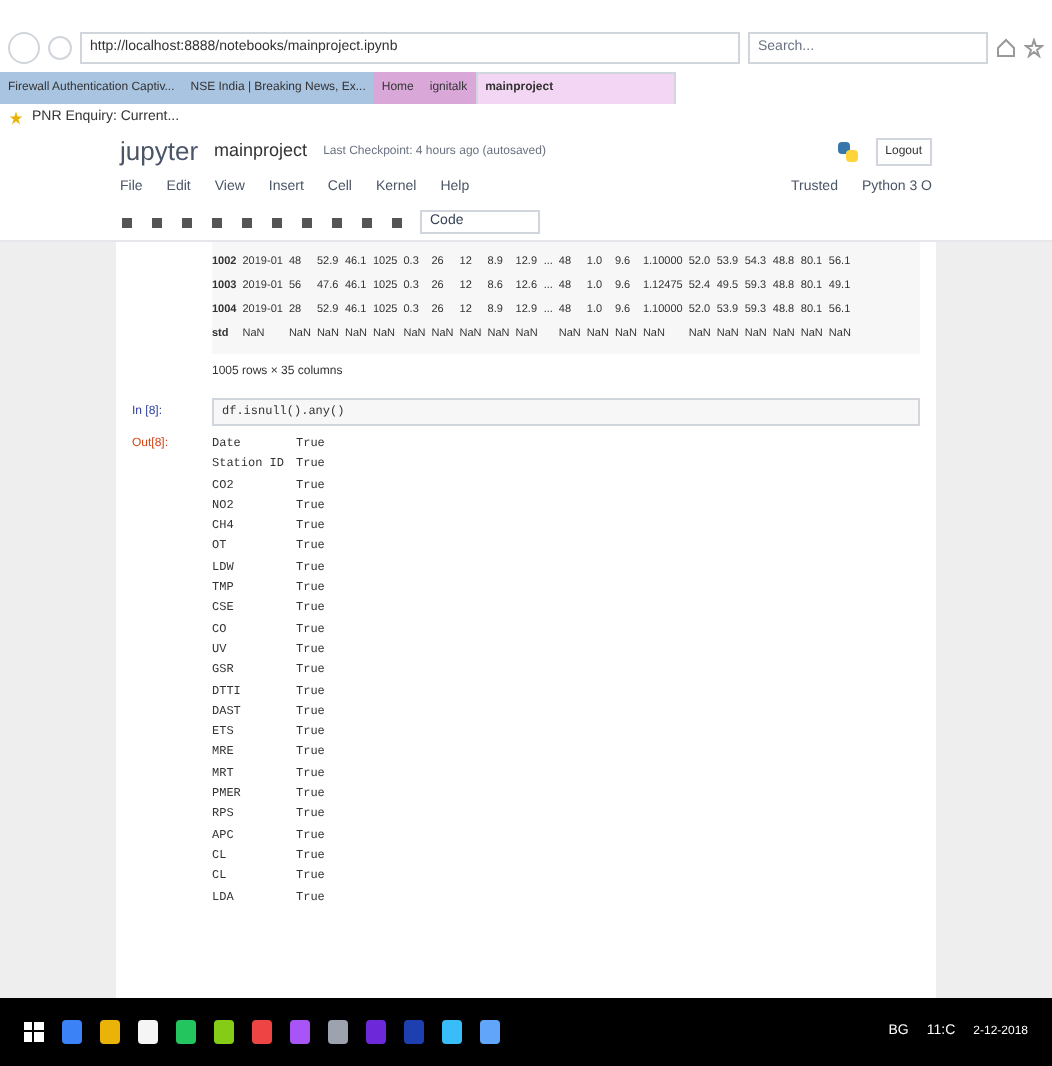 This screenshot has height=1066, width=1052. Describe the element at coordinates (847, 152) in the screenshot. I see `python-logo-icon` at that location.